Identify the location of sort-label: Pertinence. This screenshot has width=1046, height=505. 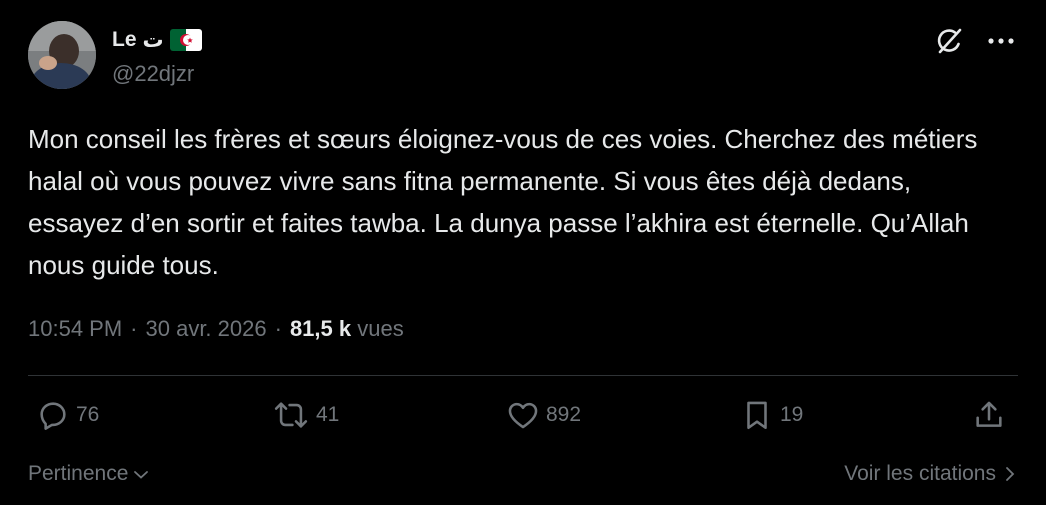
(78, 473).